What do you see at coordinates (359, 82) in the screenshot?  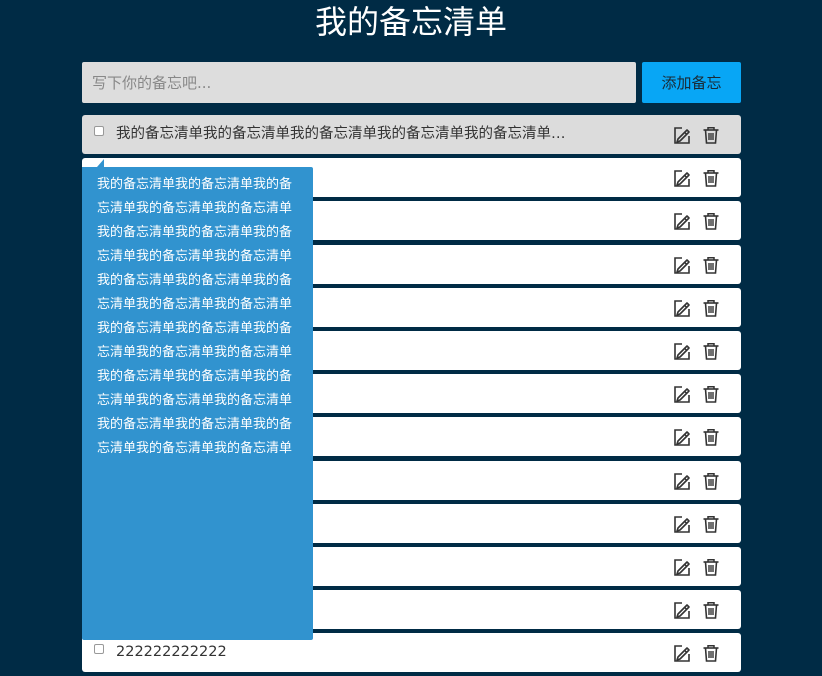 I see `memo-input` at bounding box center [359, 82].